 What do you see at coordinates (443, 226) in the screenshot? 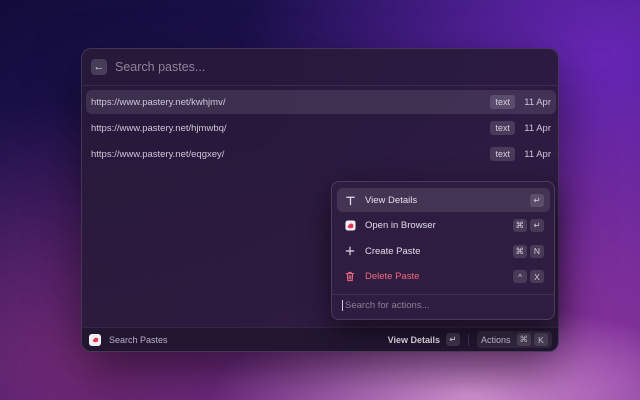
I see `action-open-in-browser: Open in Browser ⌘ ↵` at bounding box center [443, 226].